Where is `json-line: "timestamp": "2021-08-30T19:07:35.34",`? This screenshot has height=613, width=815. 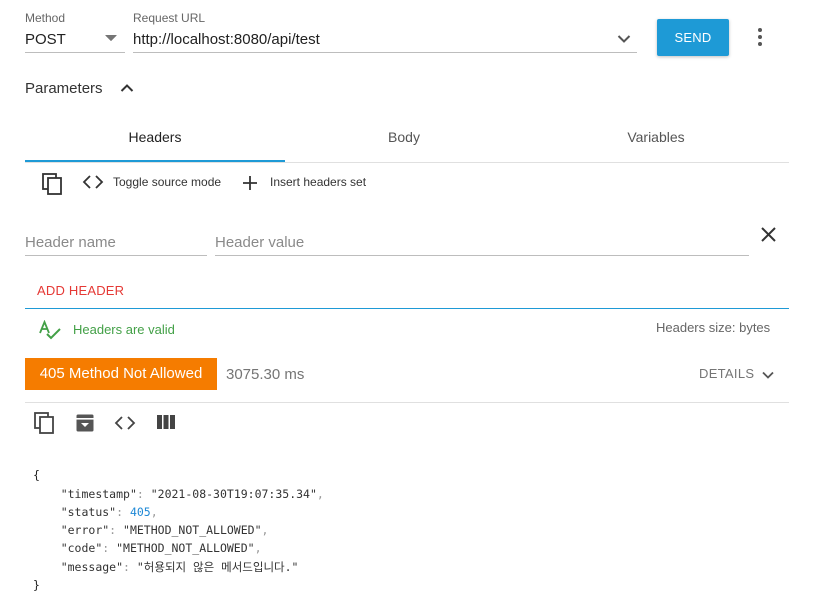 json-line: "timestamp": "2021-08-30T19:07:35.34", is located at coordinates (192, 493).